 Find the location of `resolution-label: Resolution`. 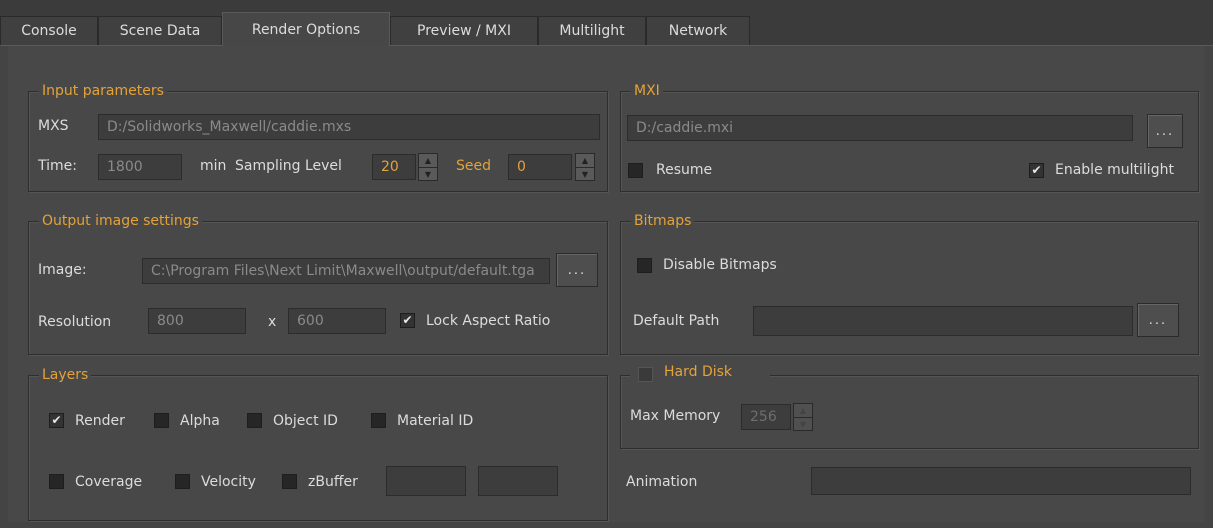

resolution-label: Resolution is located at coordinates (75, 322).